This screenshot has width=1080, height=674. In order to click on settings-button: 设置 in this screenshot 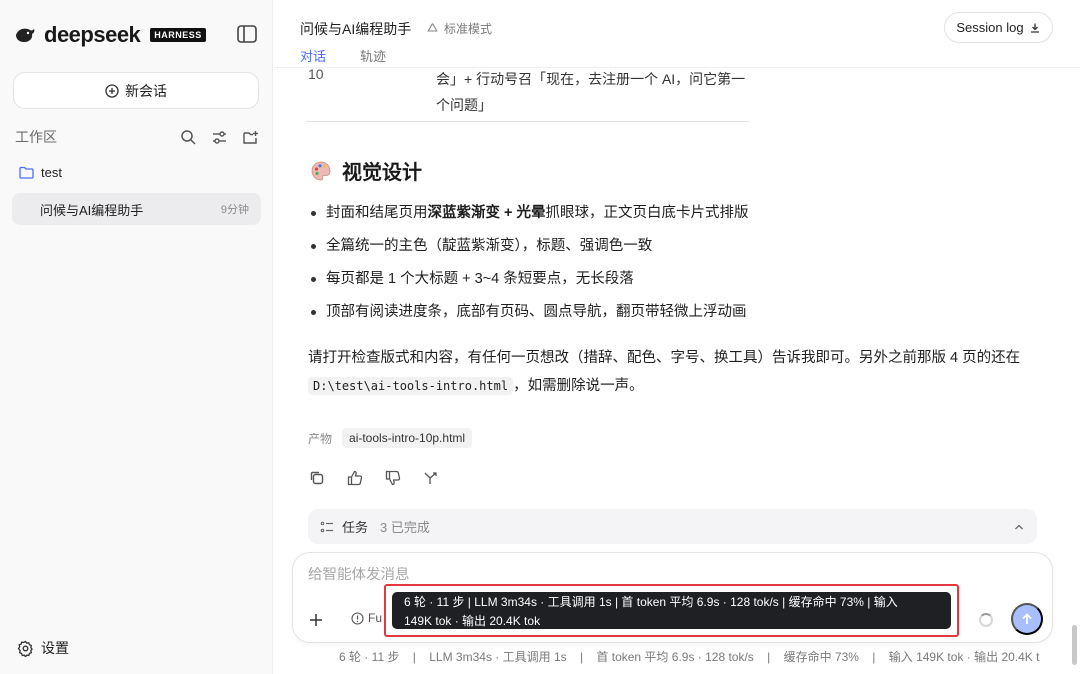, I will do `click(43, 648)`.